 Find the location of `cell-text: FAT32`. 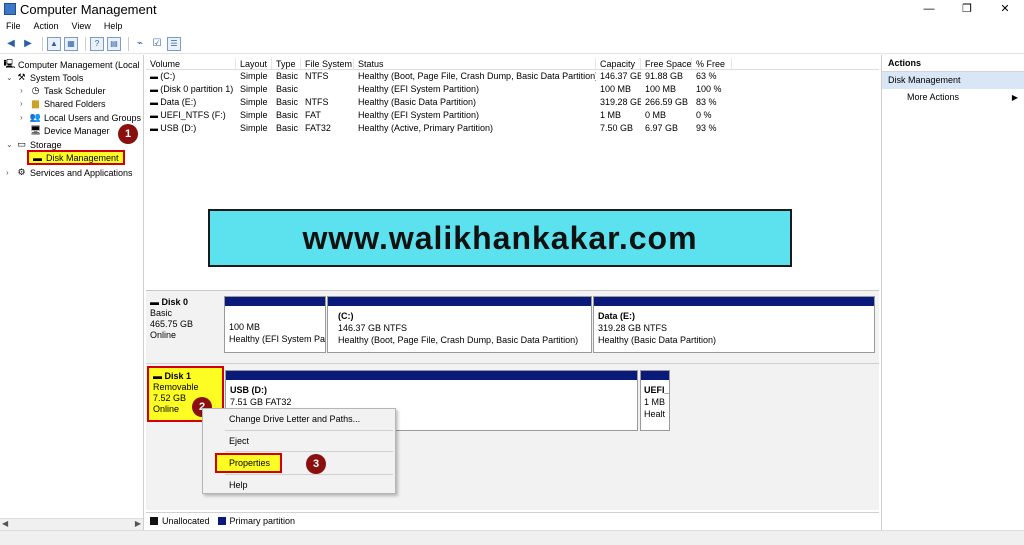

cell-text: FAT32 is located at coordinates (318, 128).